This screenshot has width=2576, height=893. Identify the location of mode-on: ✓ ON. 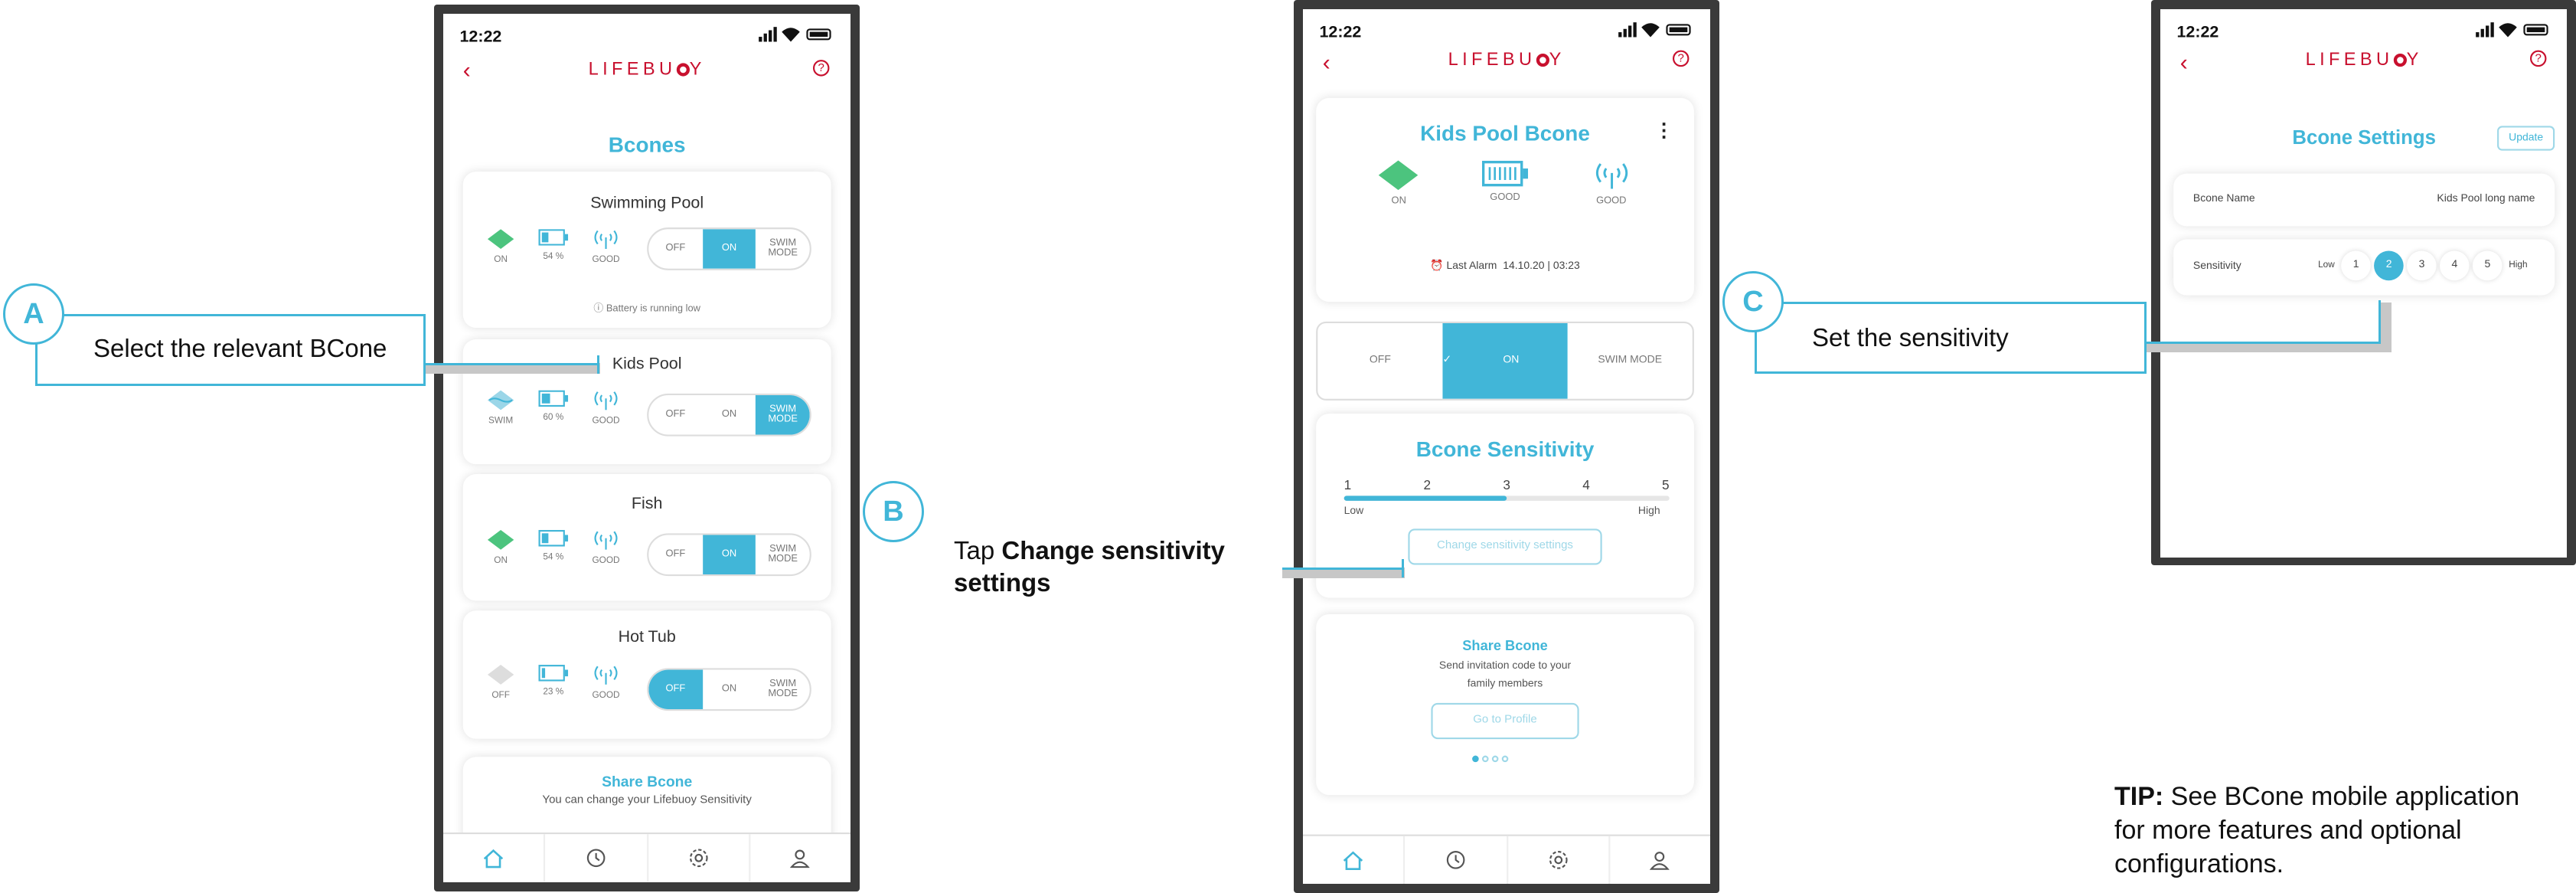
(1505, 361).